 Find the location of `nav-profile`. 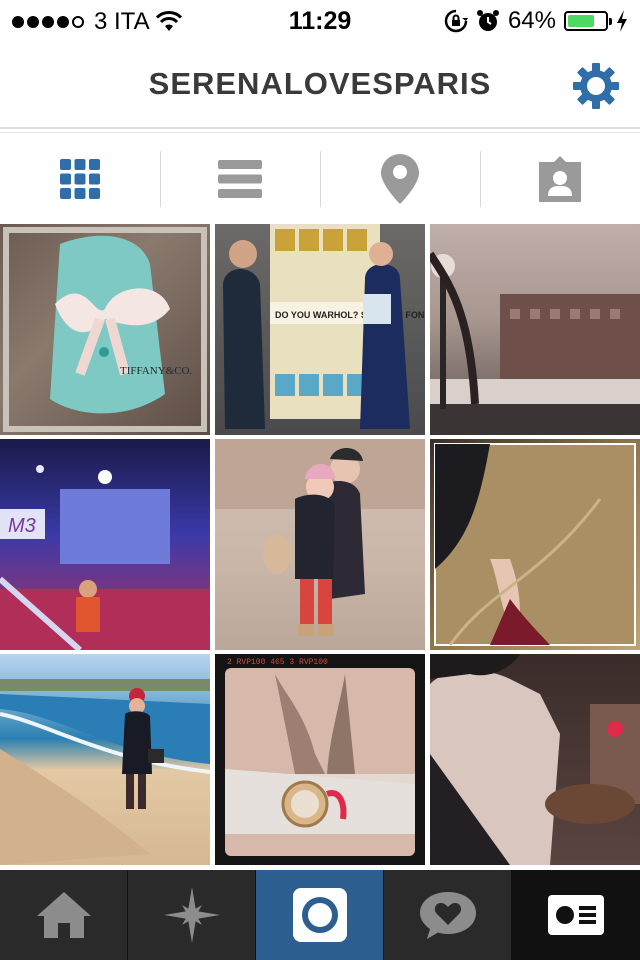

nav-profile is located at coordinates (576, 915).